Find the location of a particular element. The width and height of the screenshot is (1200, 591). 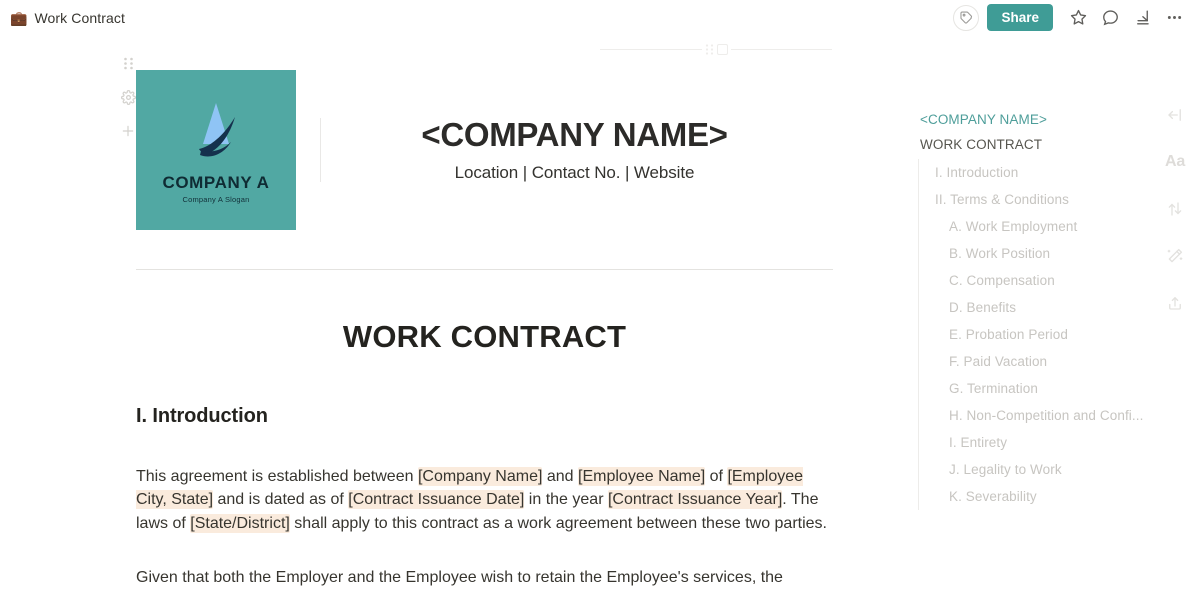

paragraph-text: and is dated as of is located at coordinates (281, 500).